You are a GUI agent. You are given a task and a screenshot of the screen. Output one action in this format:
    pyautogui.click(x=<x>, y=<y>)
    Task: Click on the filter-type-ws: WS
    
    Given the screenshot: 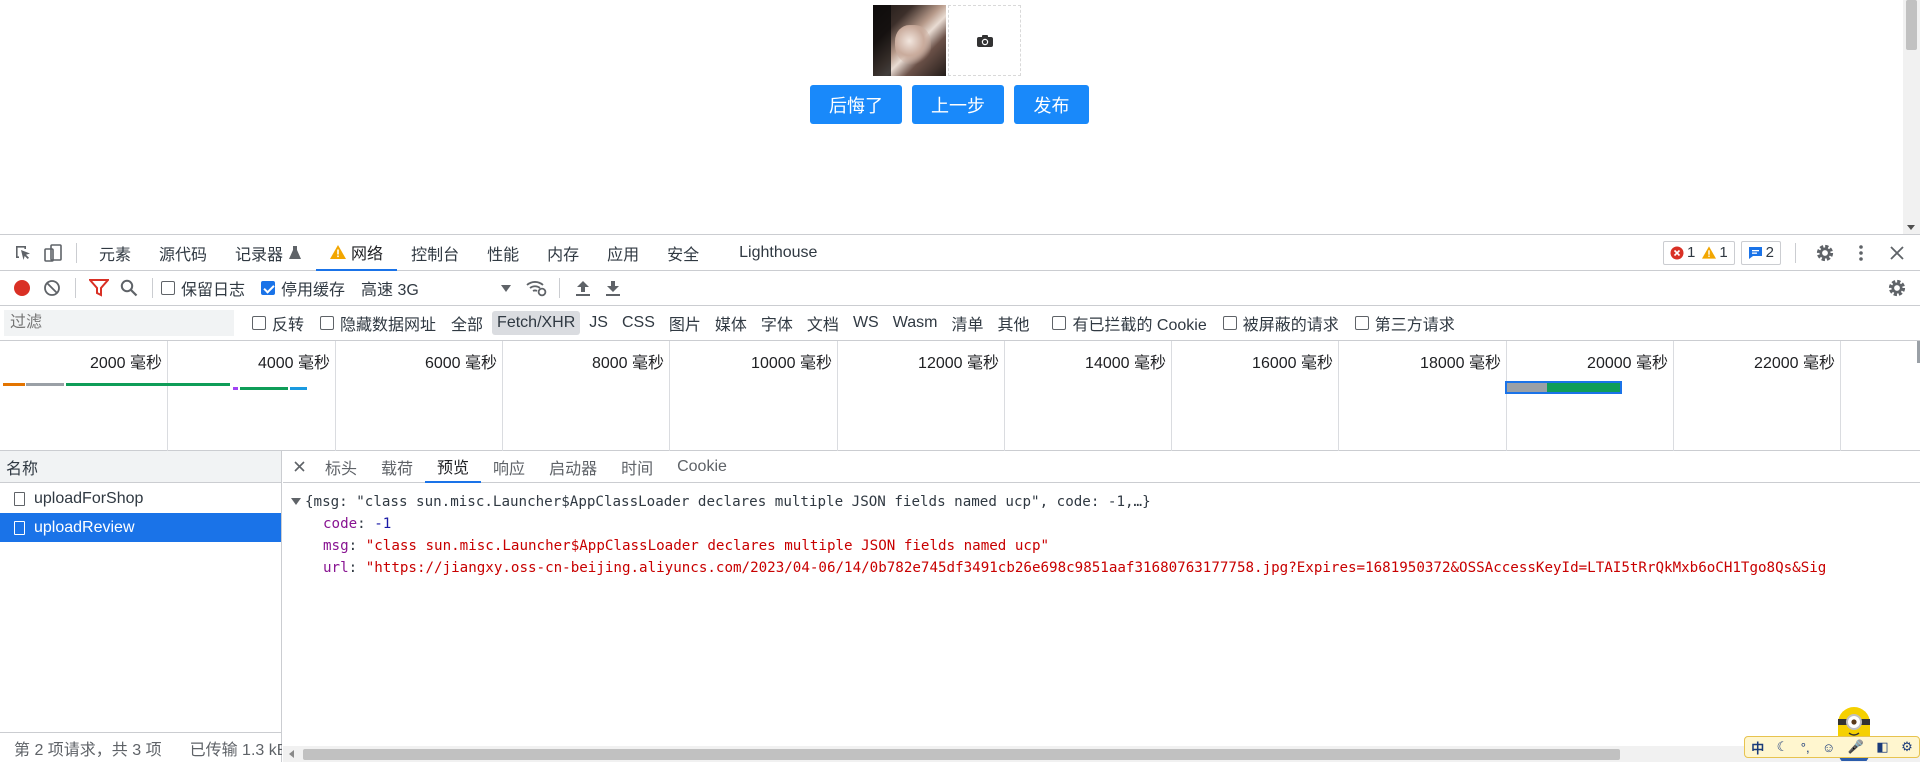 What is the action you would take?
    pyautogui.click(x=866, y=323)
    